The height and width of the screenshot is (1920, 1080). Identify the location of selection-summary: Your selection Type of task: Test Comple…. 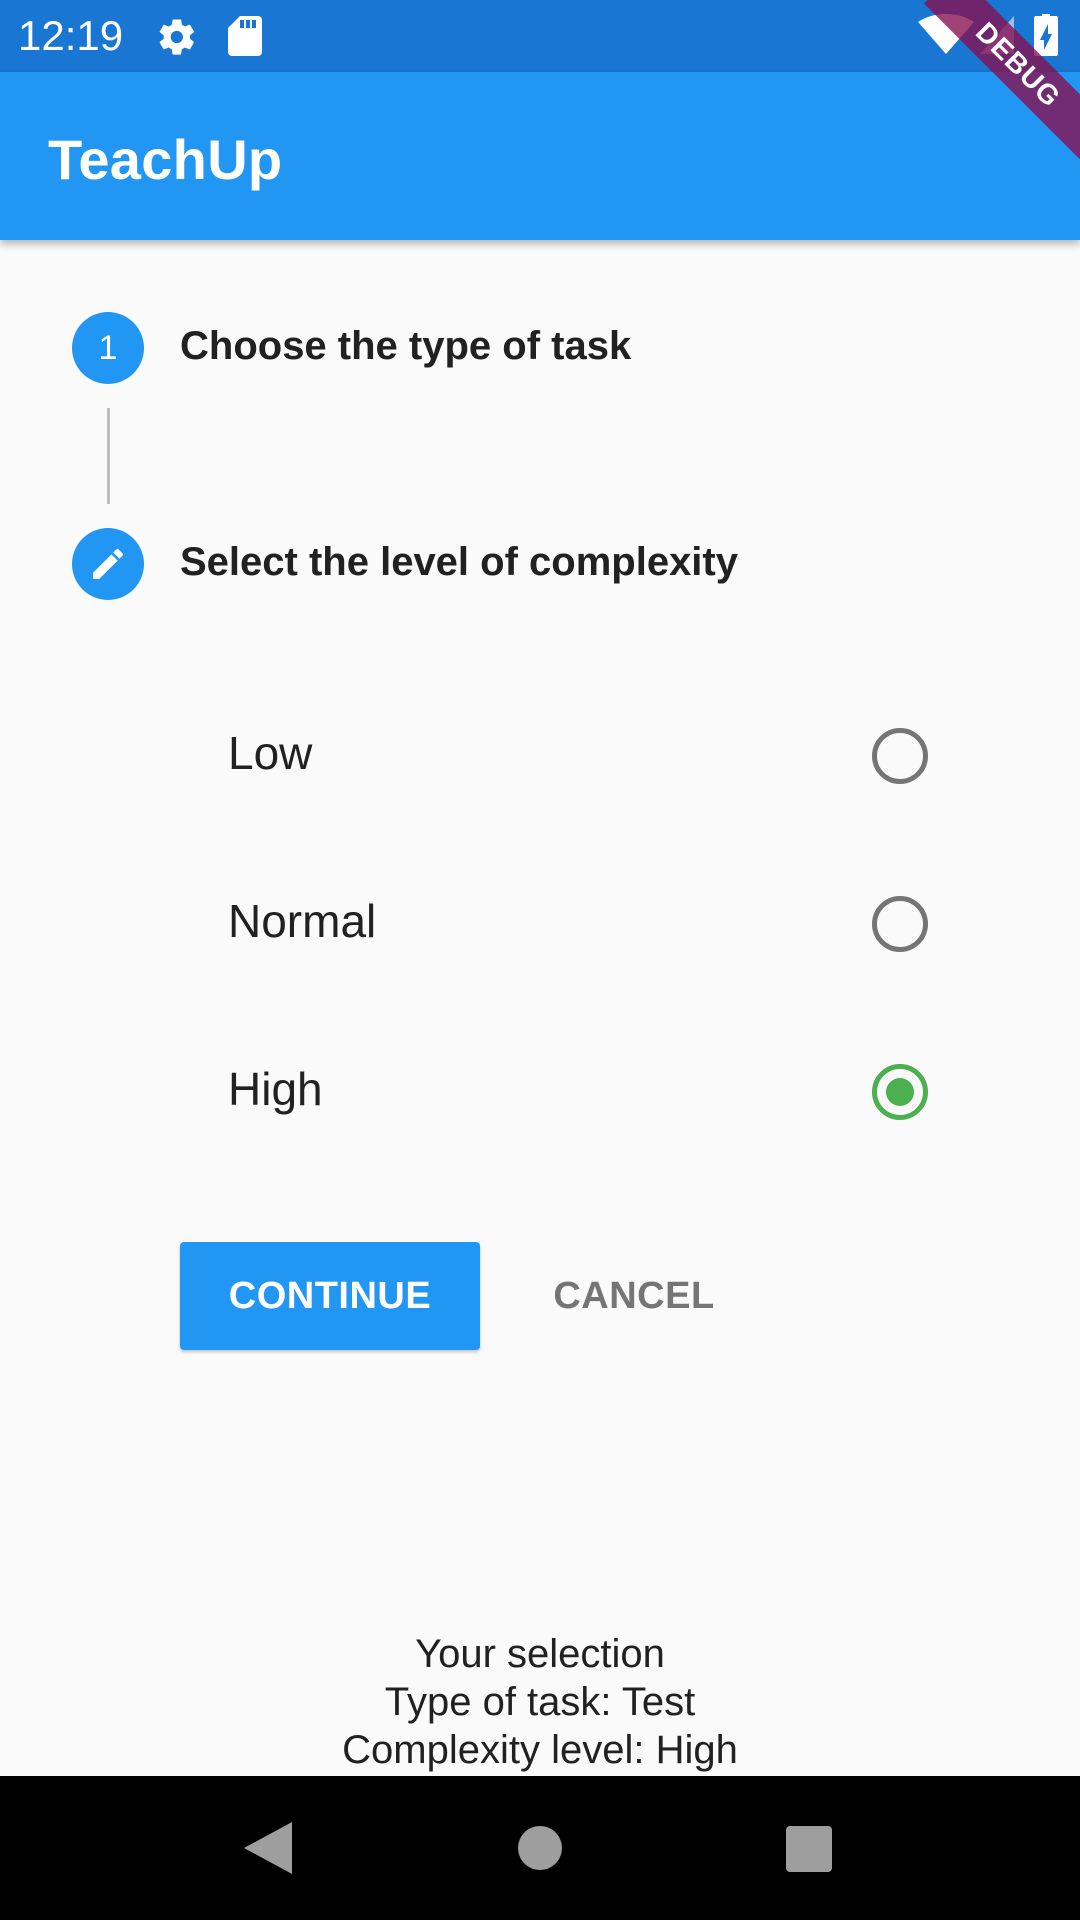
(540, 1702).